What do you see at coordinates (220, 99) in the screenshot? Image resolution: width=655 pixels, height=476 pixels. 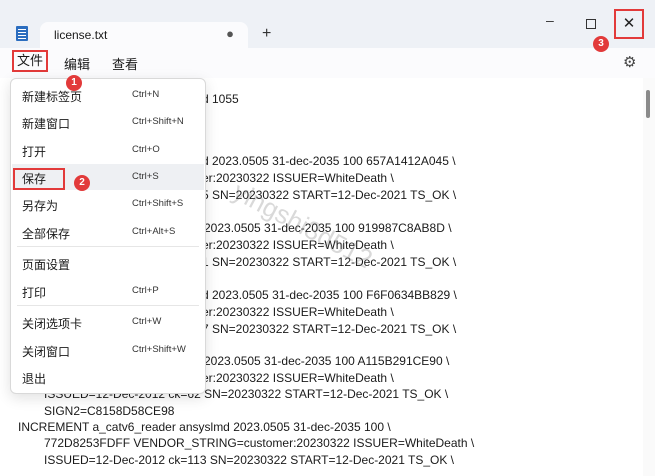 I see `text-line: d 1055` at bounding box center [220, 99].